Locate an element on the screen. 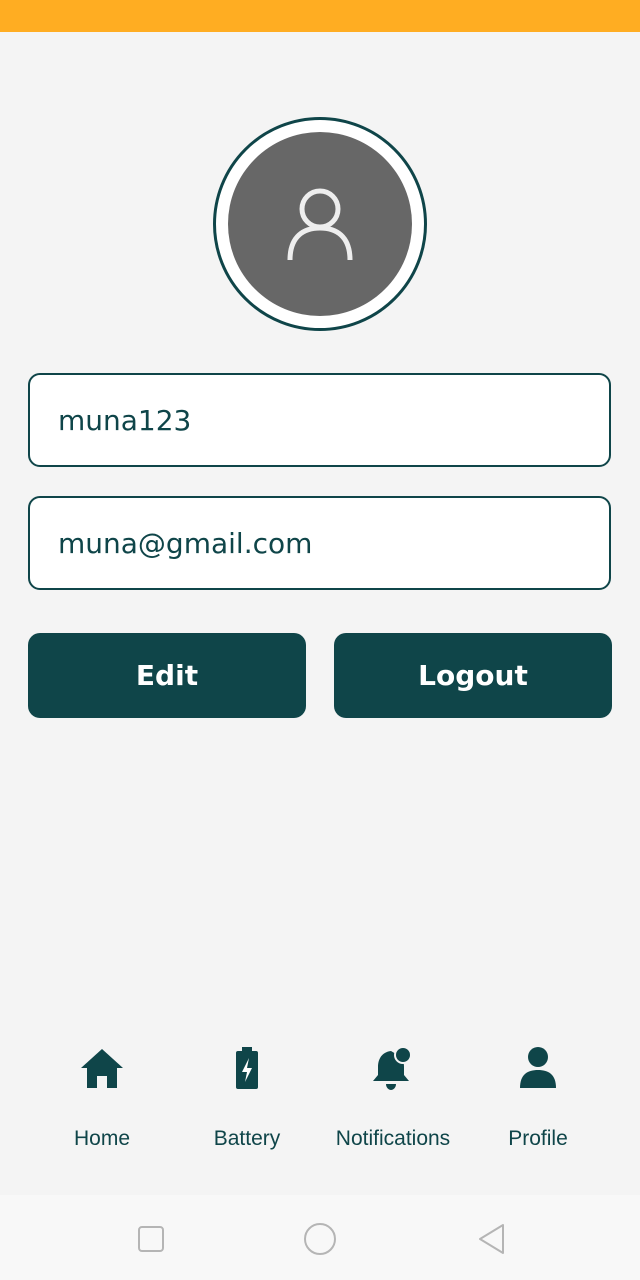 This screenshot has height=1280, width=640. nav-label-home: Home is located at coordinates (102, 1138).